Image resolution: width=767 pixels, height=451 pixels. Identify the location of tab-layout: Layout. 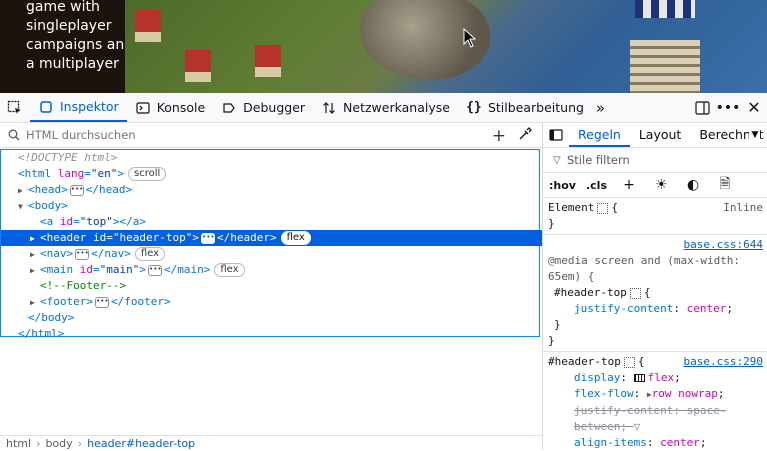
(660, 135).